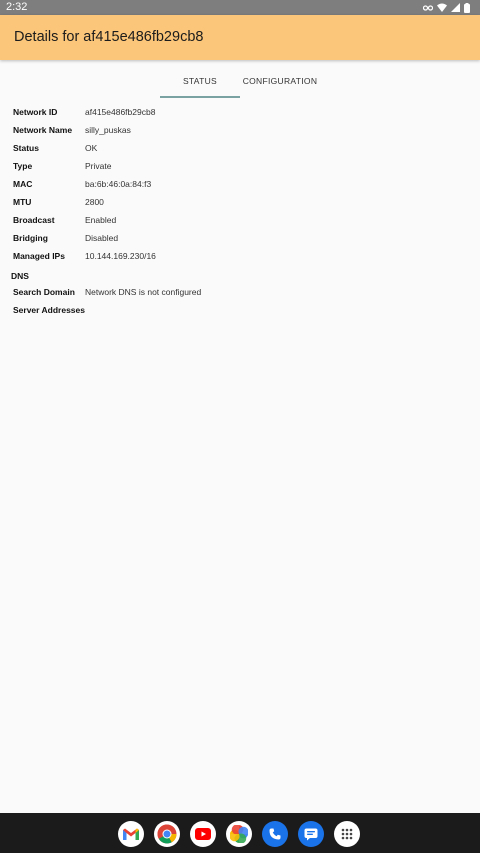 The width and height of the screenshot is (480, 853). What do you see at coordinates (275, 834) in the screenshot?
I see `phone-icon` at bounding box center [275, 834].